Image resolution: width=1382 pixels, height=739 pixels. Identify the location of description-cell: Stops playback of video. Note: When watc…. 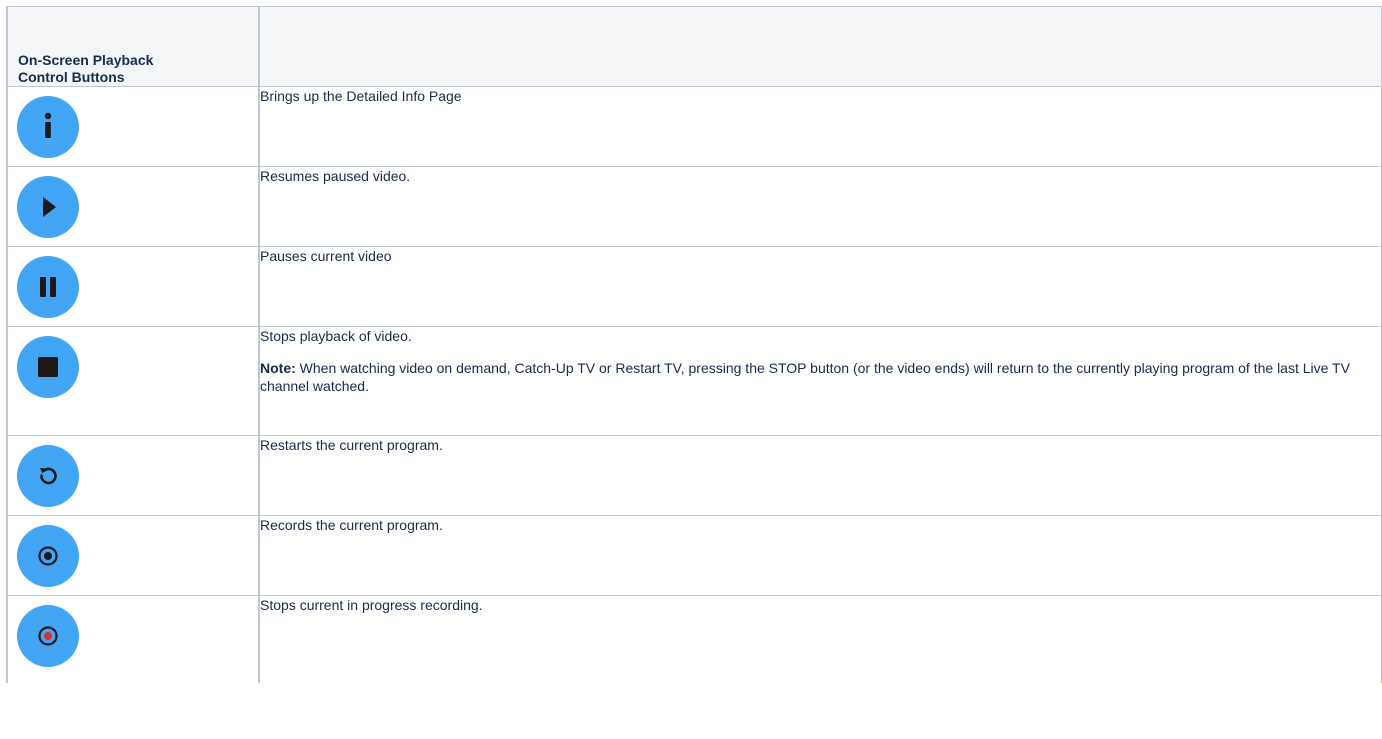
(820, 381).